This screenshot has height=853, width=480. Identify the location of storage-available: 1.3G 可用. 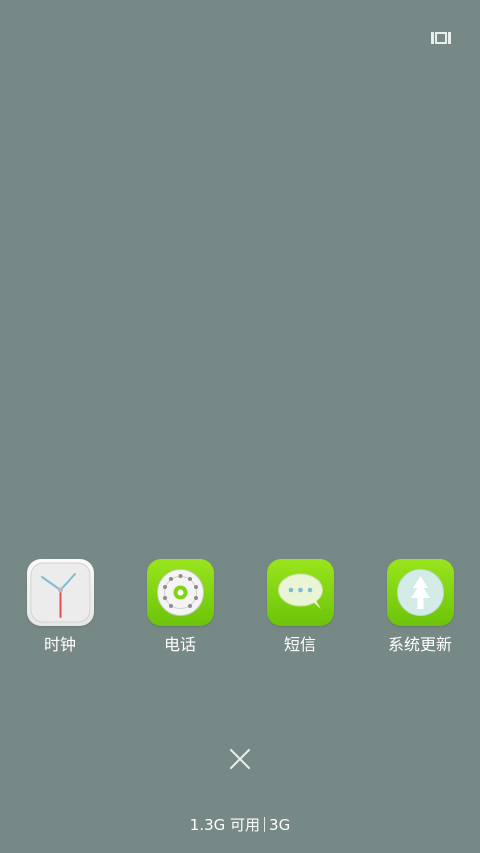
(225, 825).